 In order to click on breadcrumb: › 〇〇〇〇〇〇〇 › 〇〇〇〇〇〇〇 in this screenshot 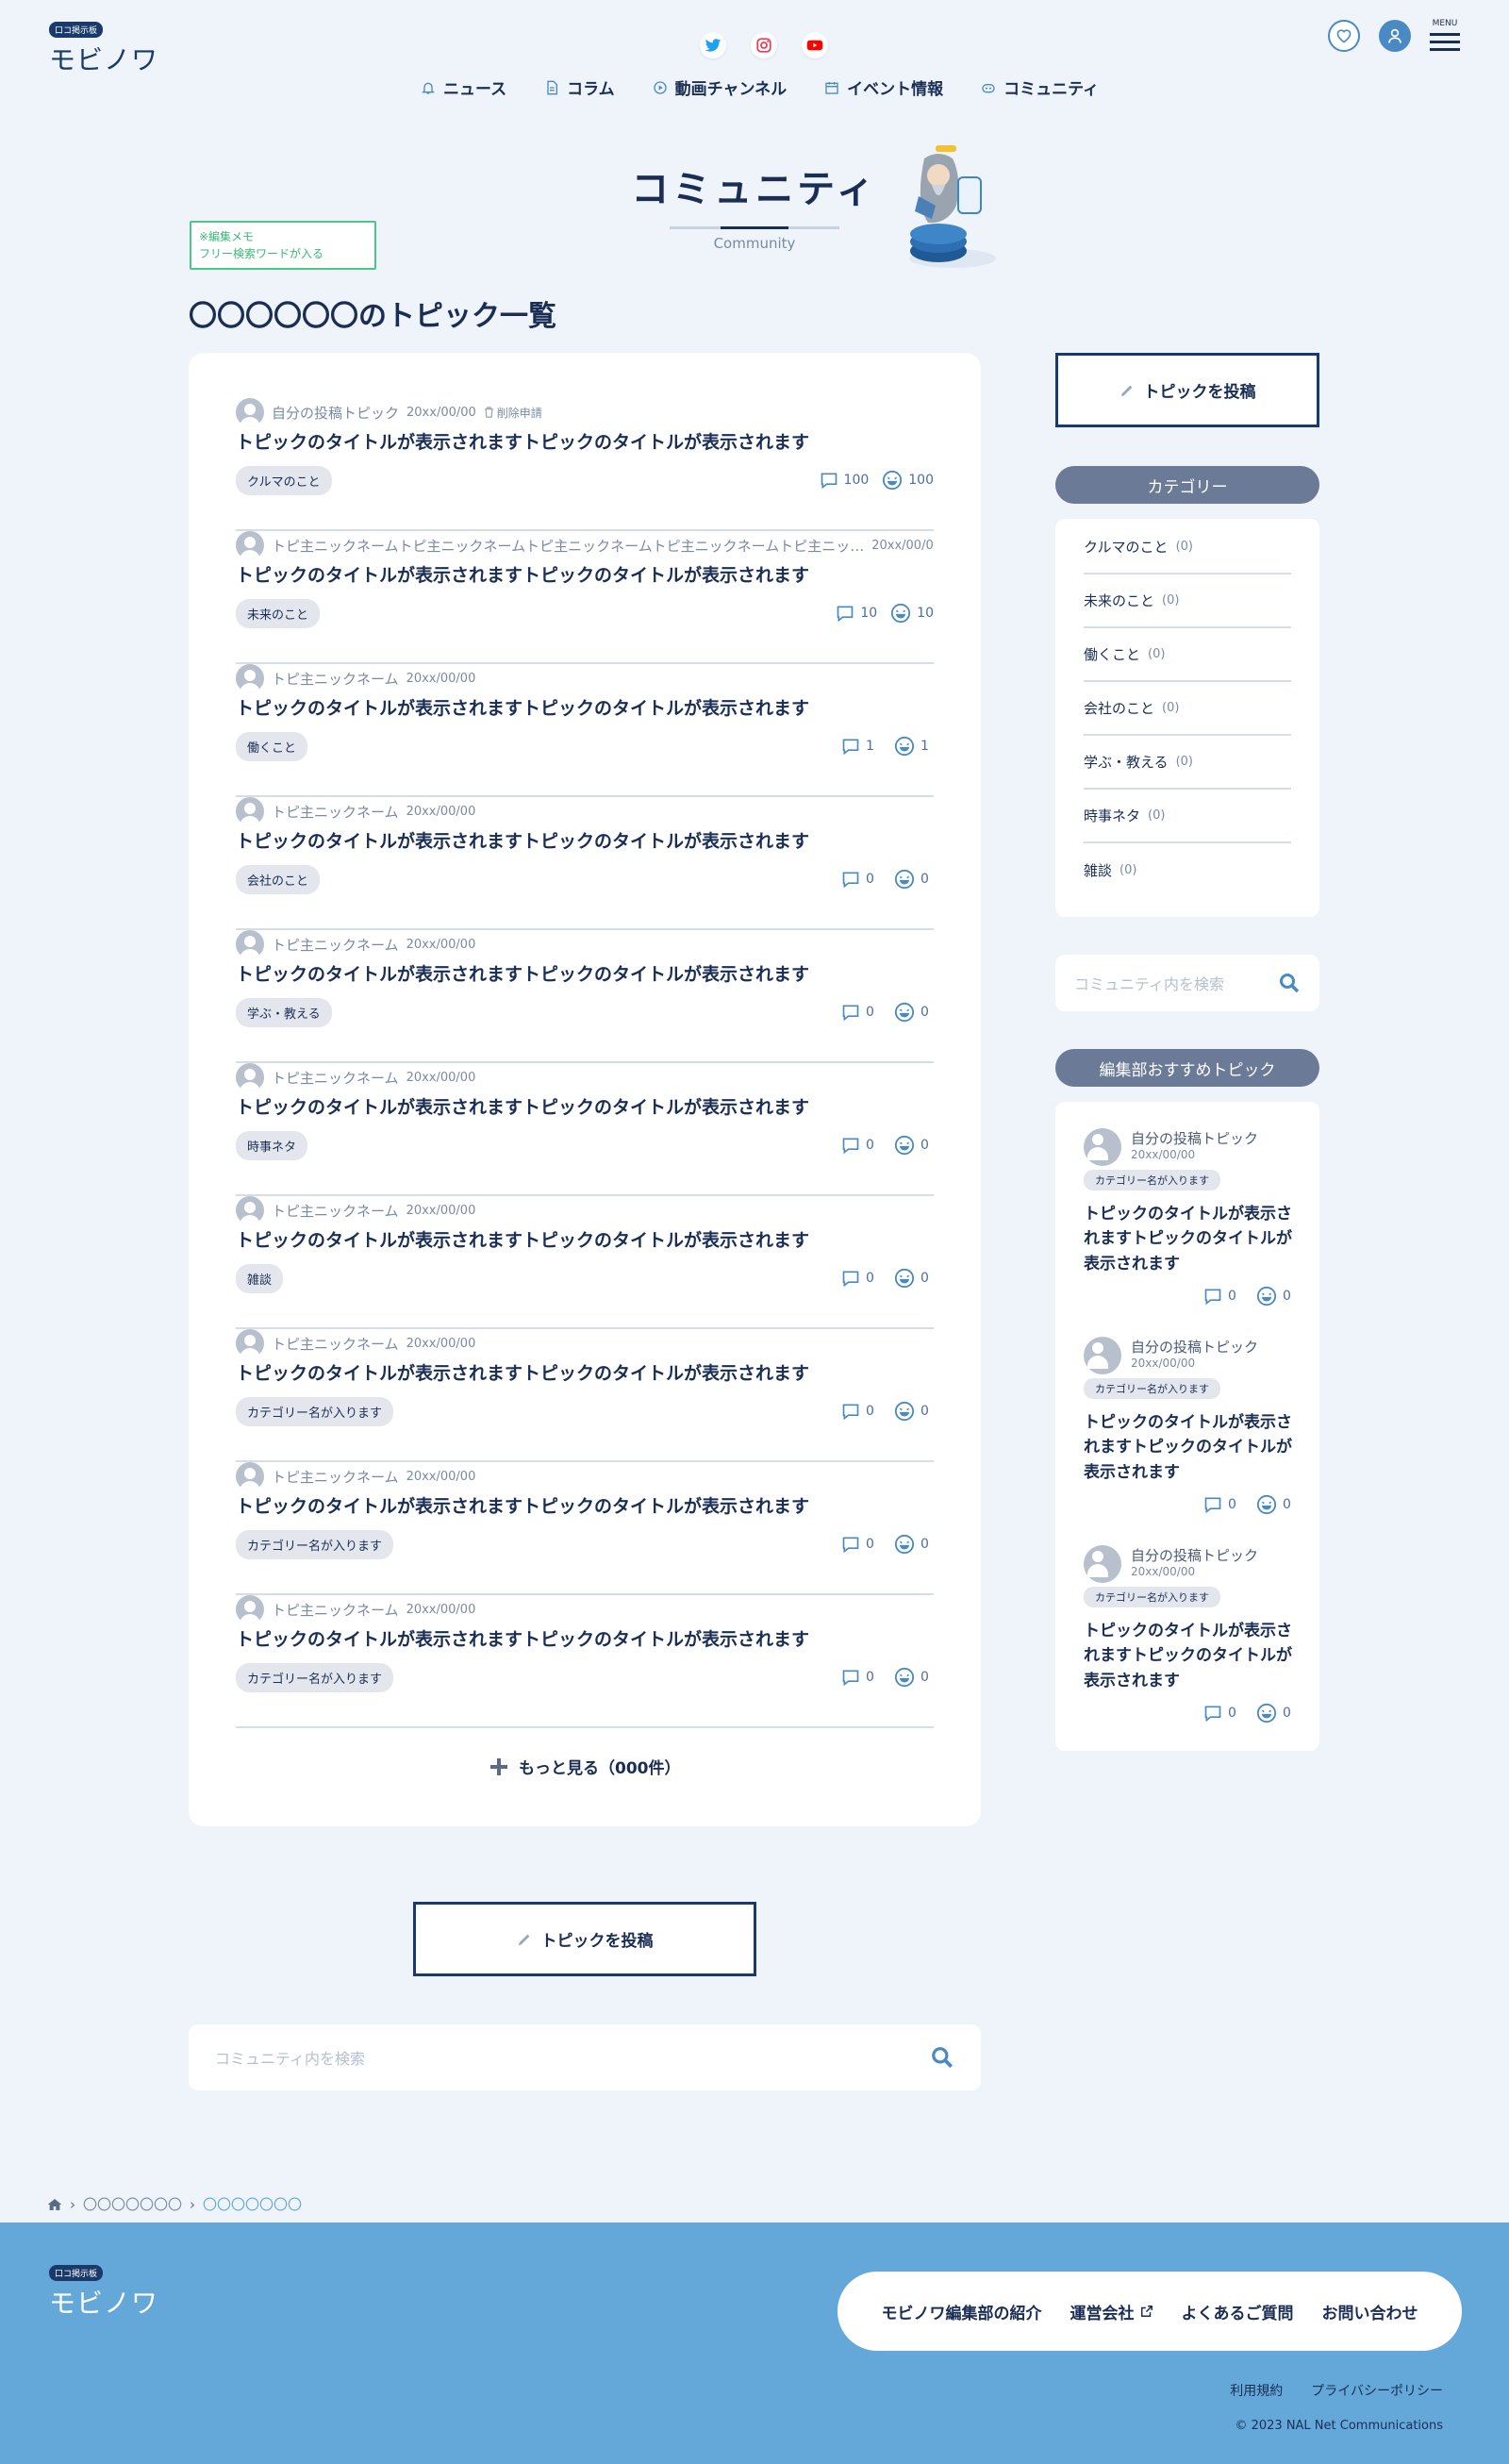, I will do `click(174, 2204)`.